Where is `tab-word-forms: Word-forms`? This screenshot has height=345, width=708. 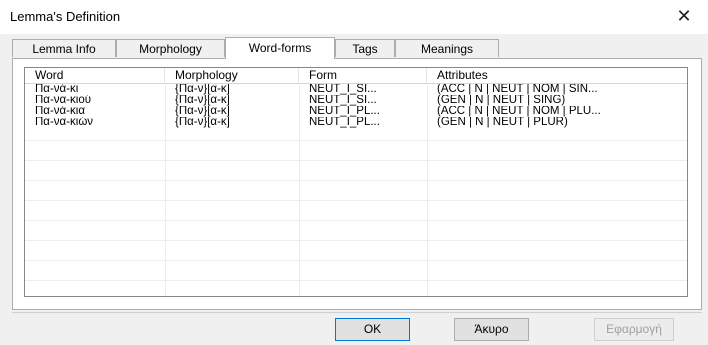 tab-word-forms: Word-forms is located at coordinates (280, 48).